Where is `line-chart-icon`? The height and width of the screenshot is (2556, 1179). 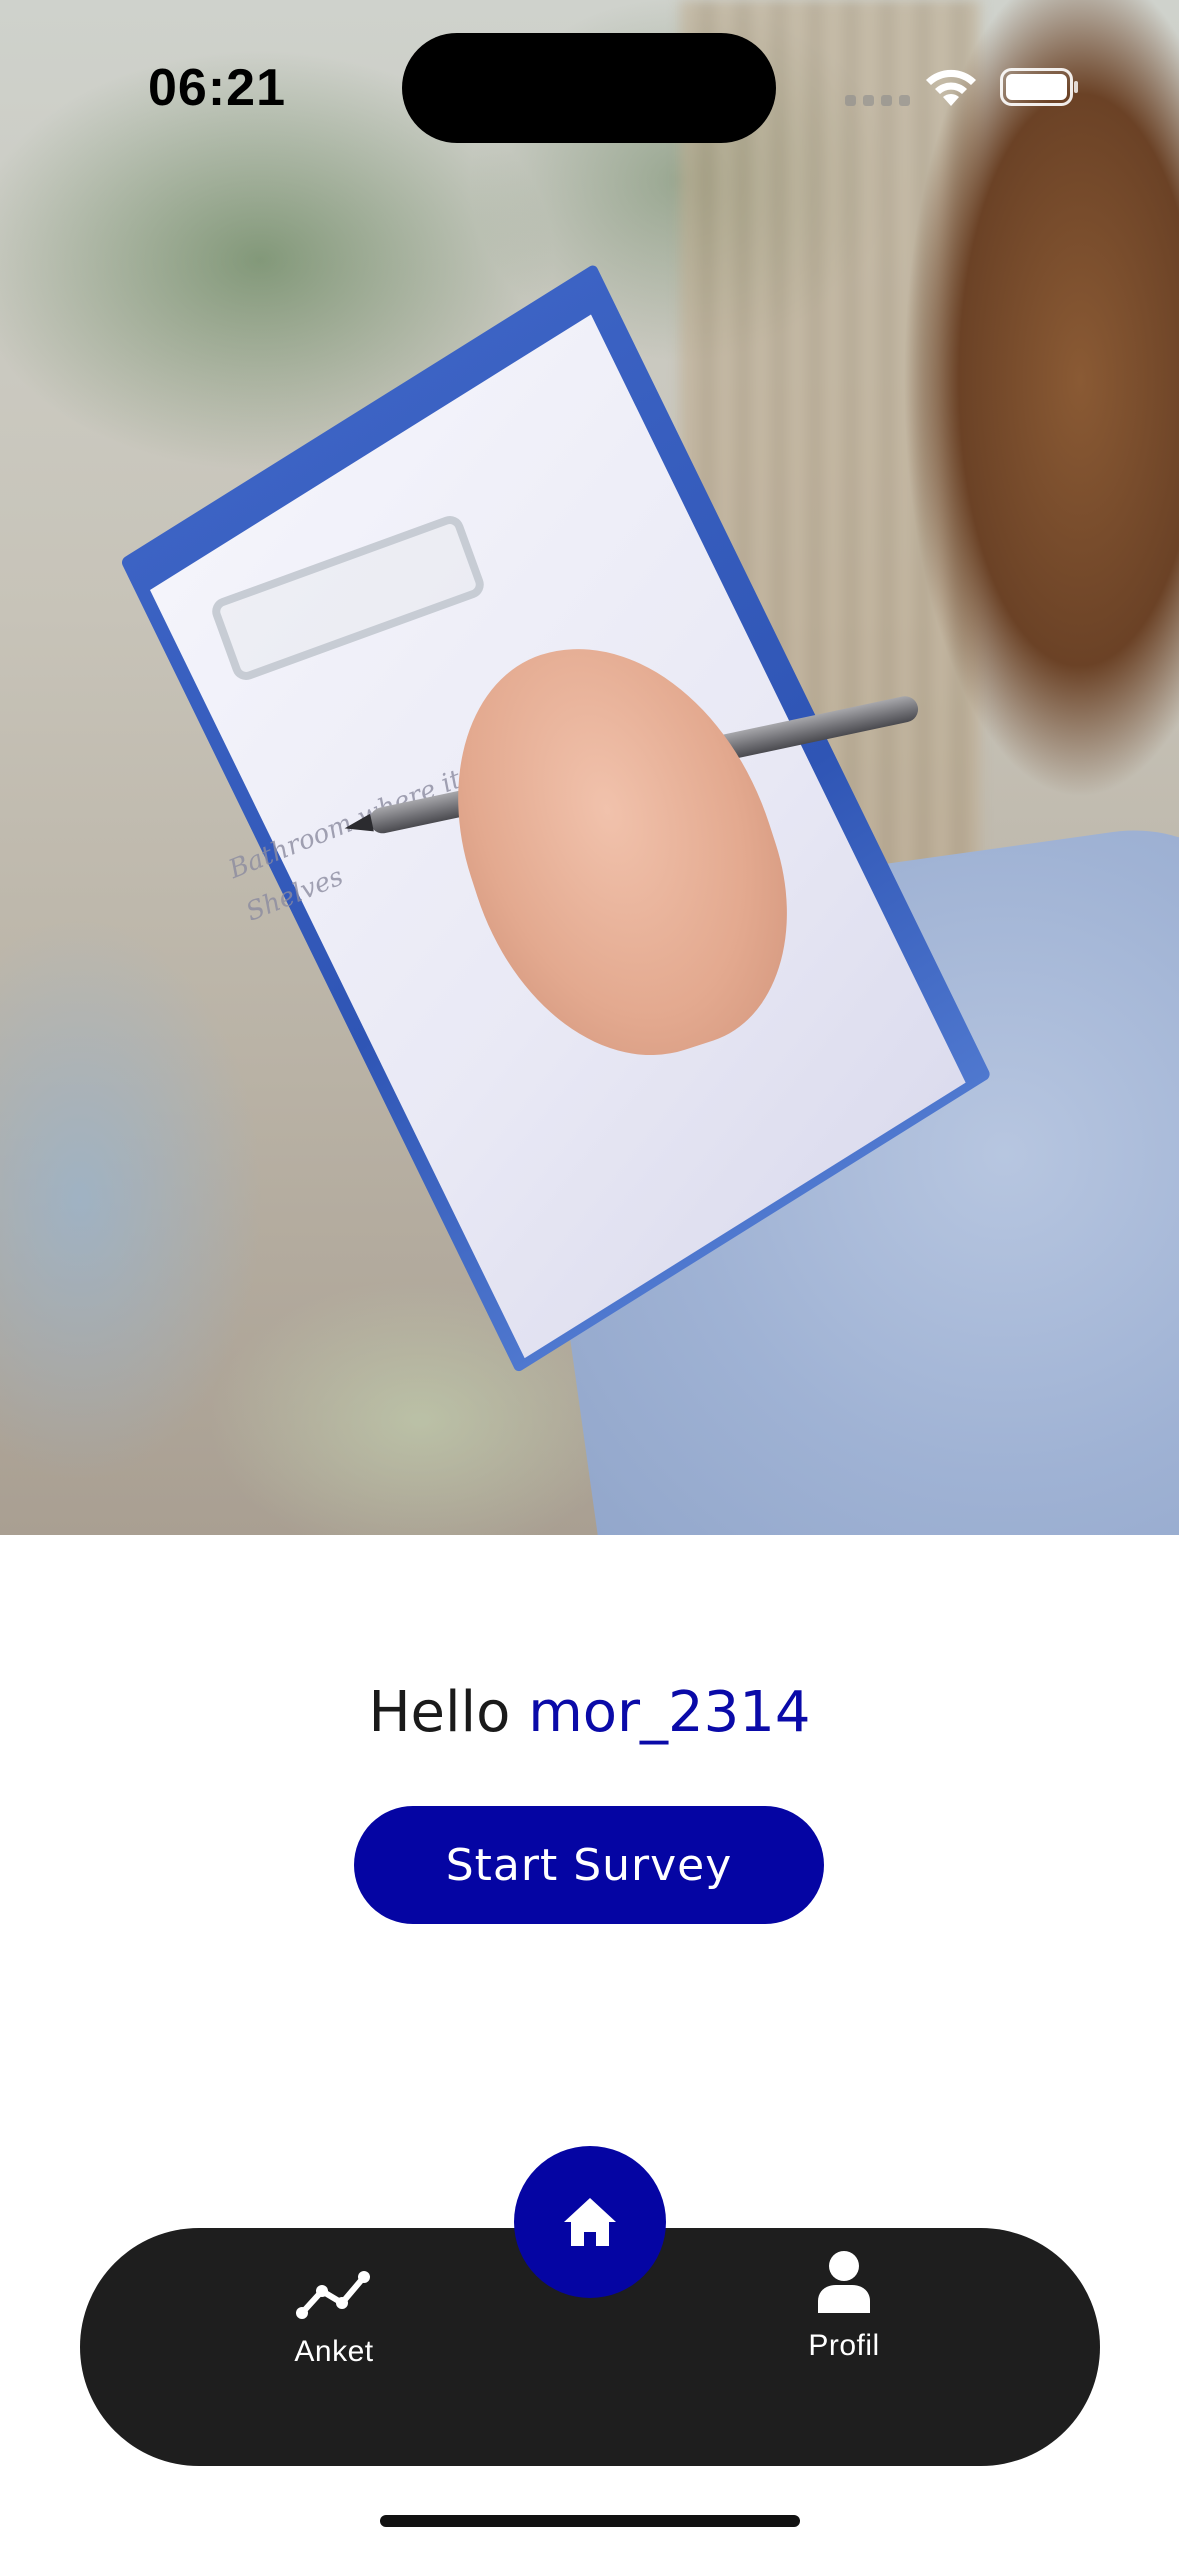
line-chart-icon is located at coordinates (333, 2295).